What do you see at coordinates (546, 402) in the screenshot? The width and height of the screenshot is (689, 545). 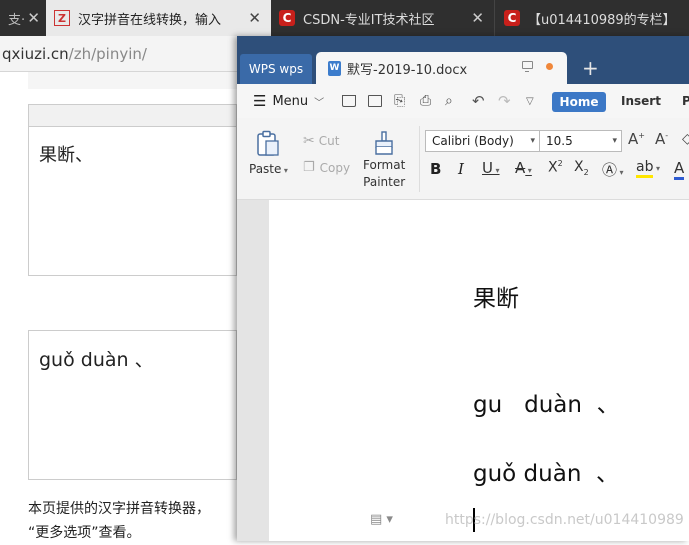 I see `document-line-2: gu duàn 、` at bounding box center [546, 402].